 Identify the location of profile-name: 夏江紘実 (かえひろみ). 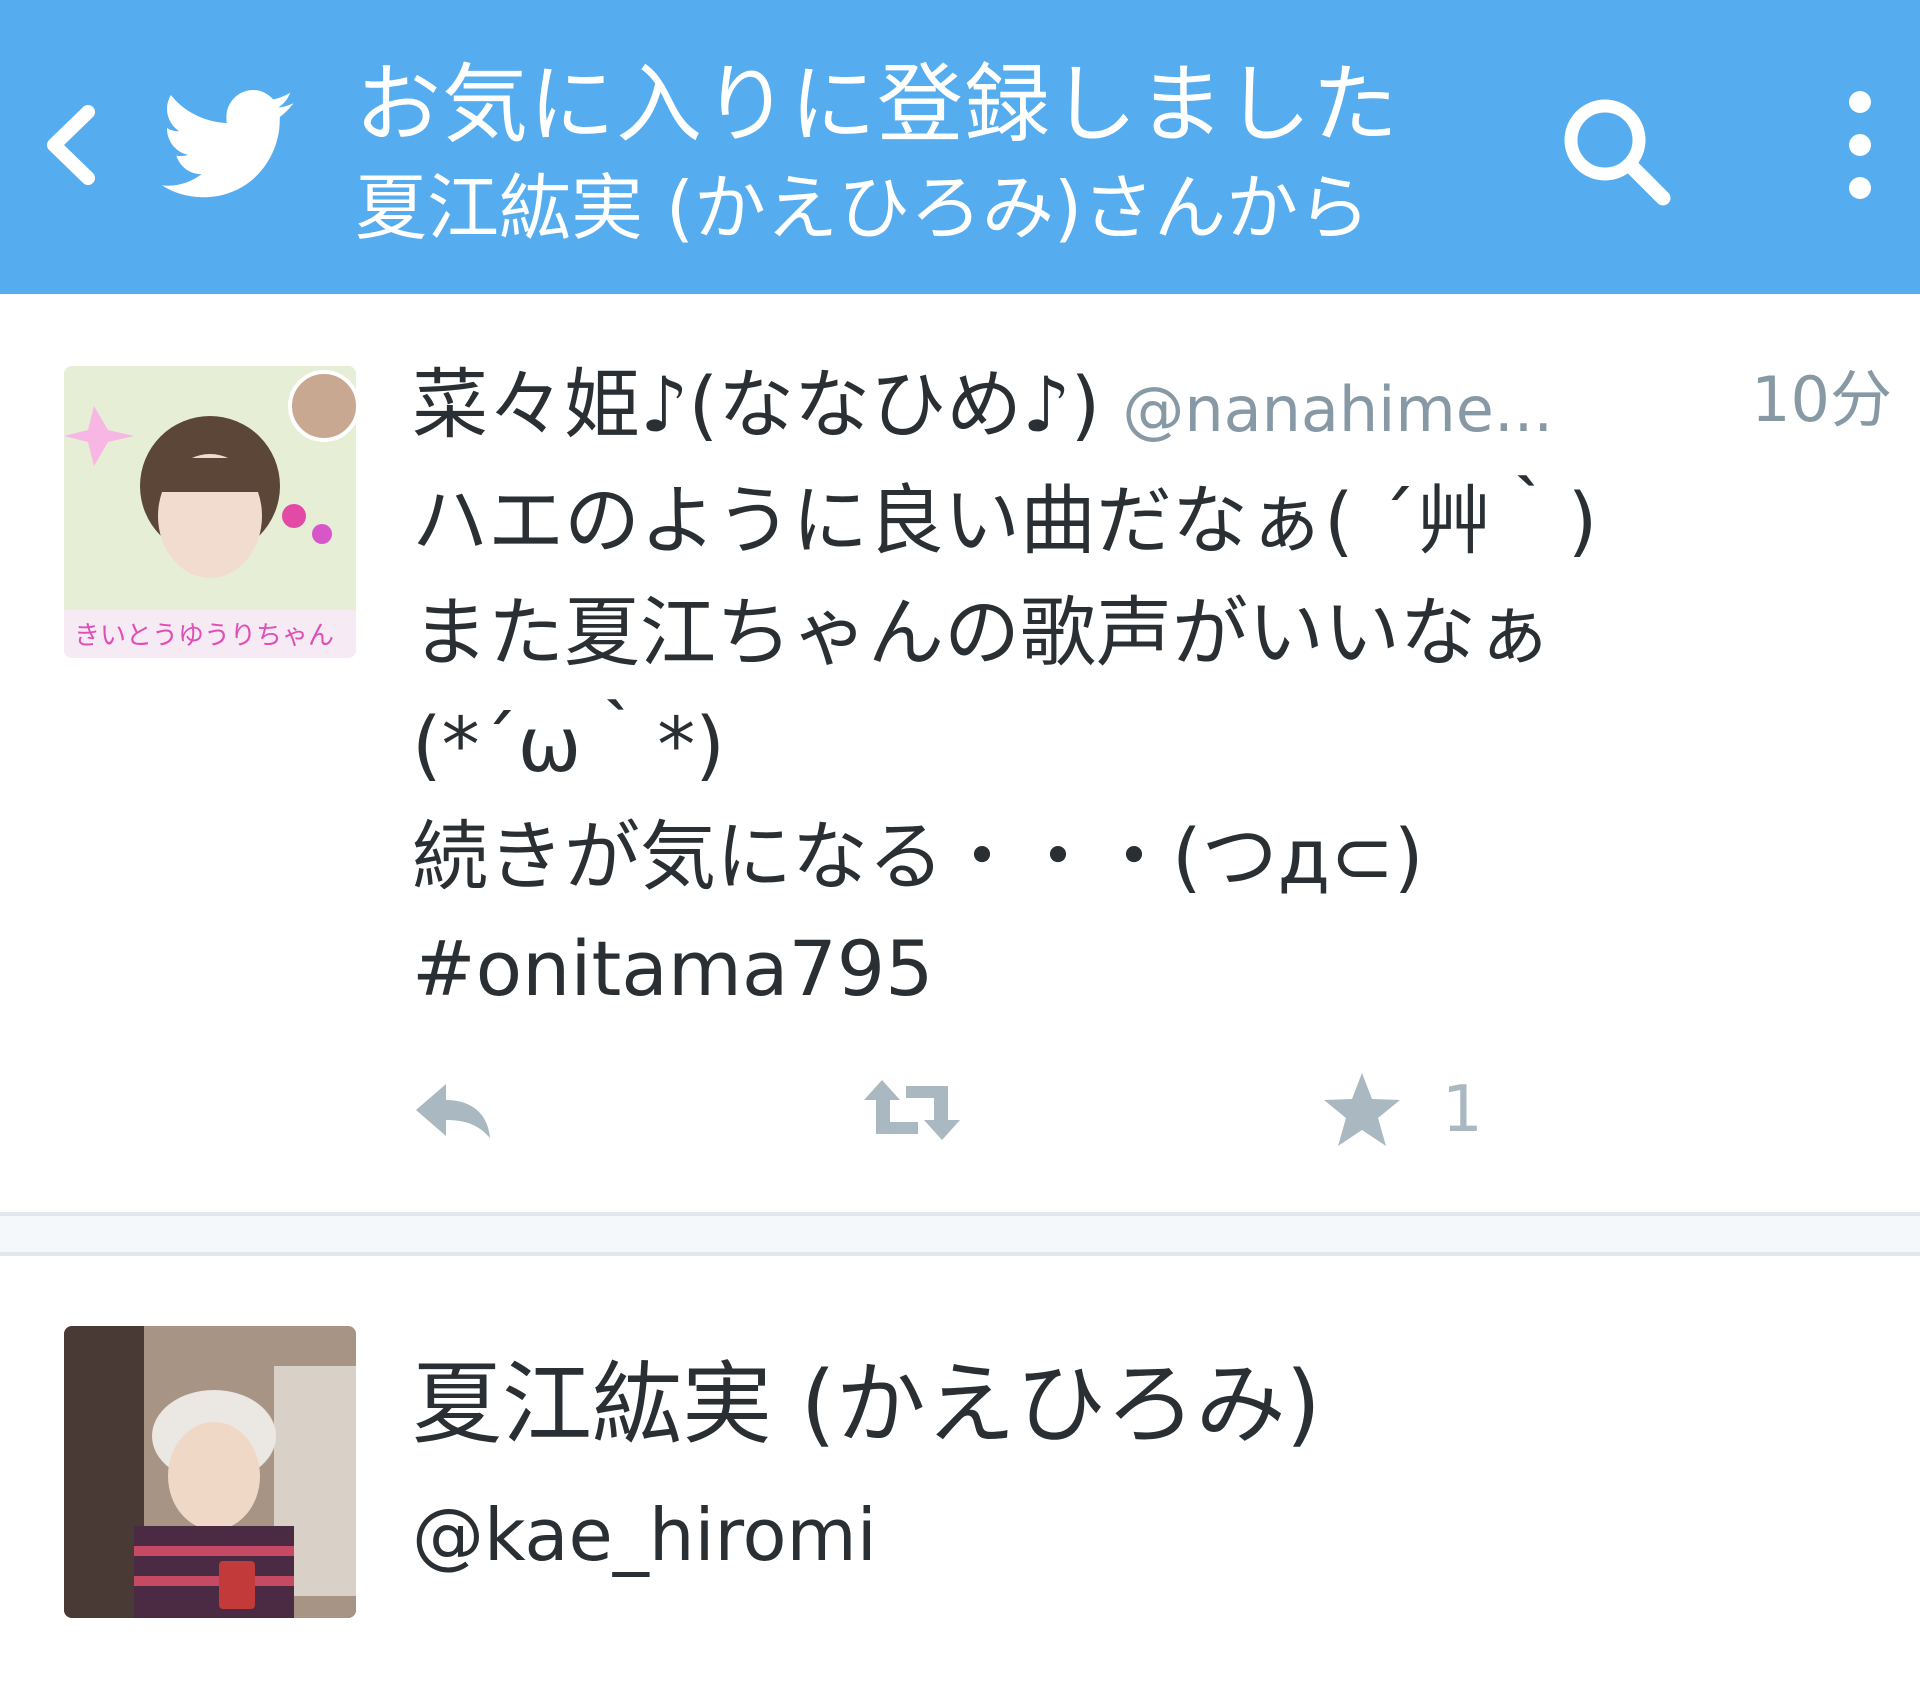
(866, 1405).